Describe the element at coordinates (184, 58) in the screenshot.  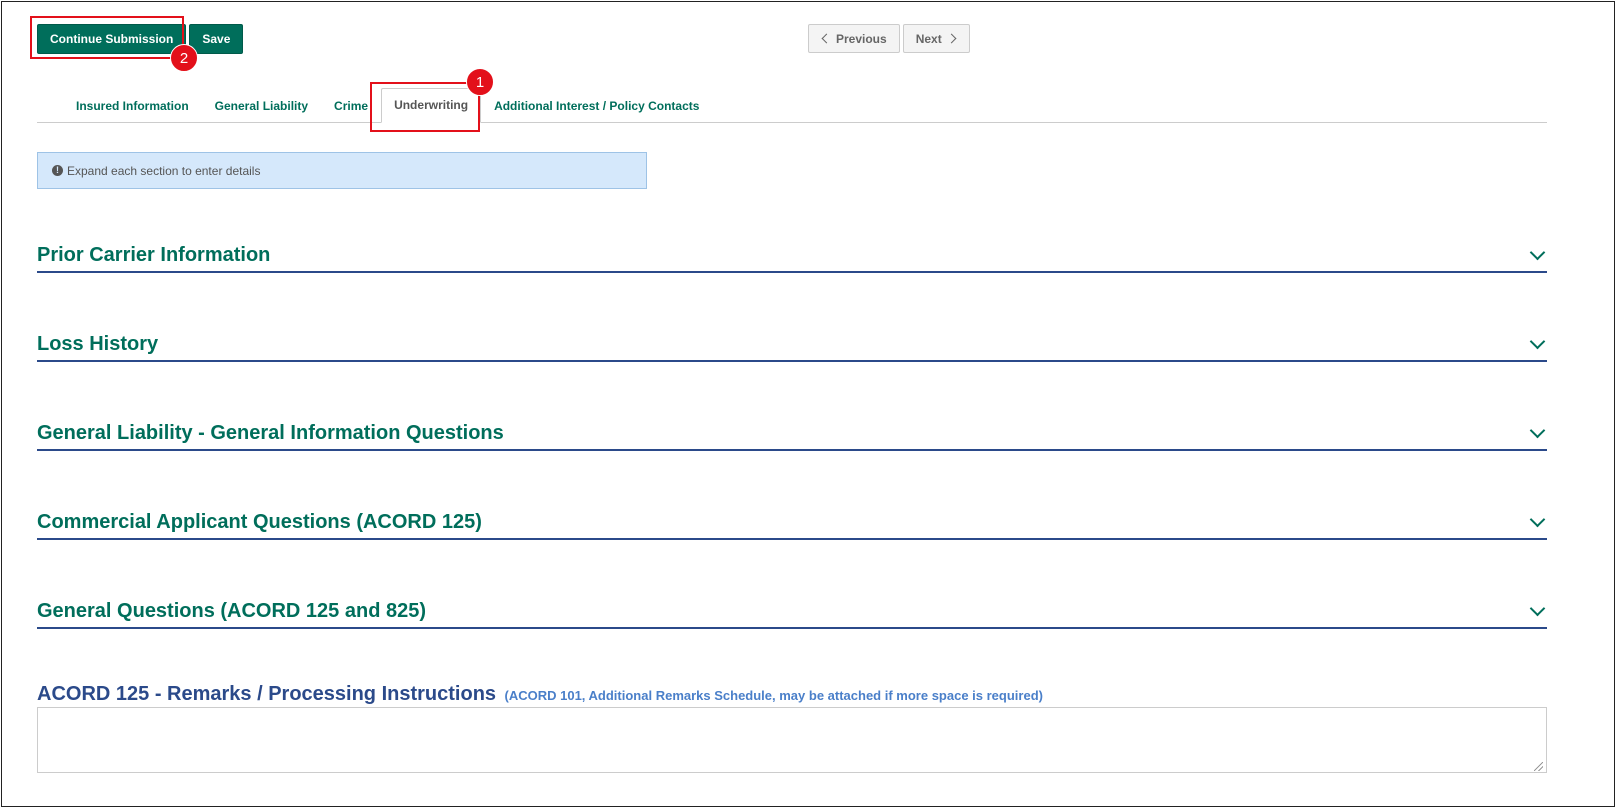
I see `step-marker-2: 2` at that location.